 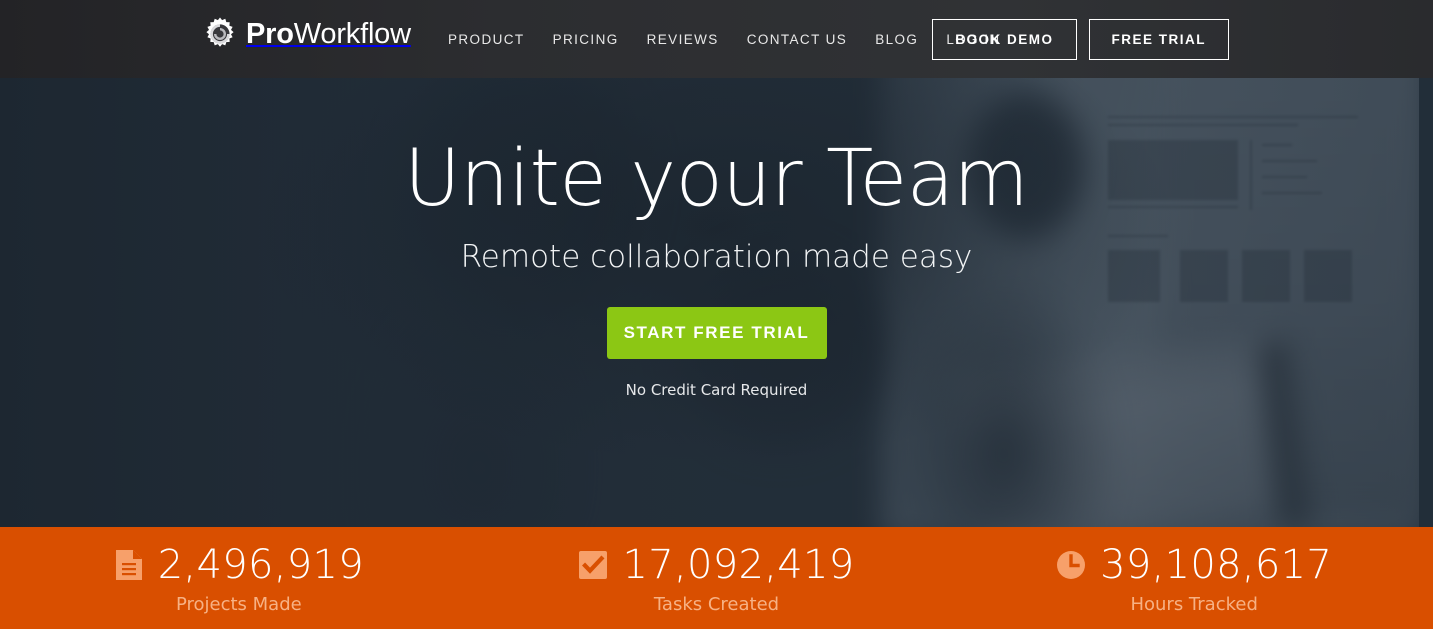 I want to click on logo-text-bold: Pro, so click(x=270, y=33).